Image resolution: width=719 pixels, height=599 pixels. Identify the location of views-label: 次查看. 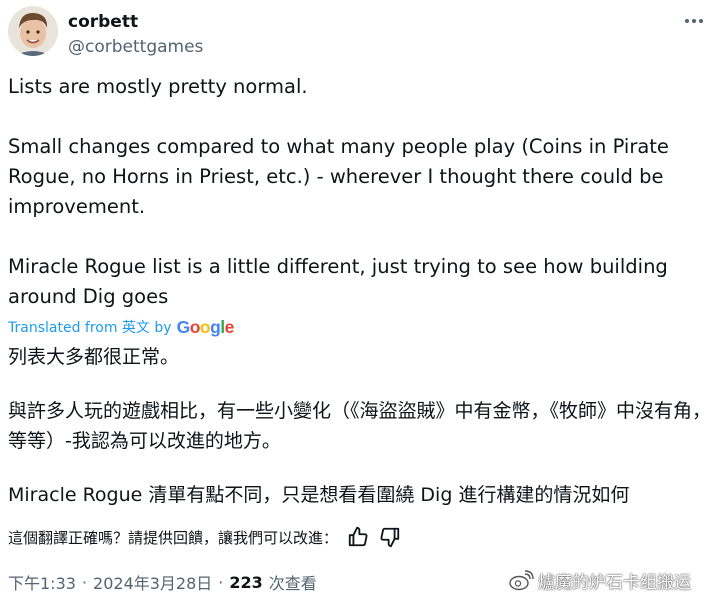
(292, 583).